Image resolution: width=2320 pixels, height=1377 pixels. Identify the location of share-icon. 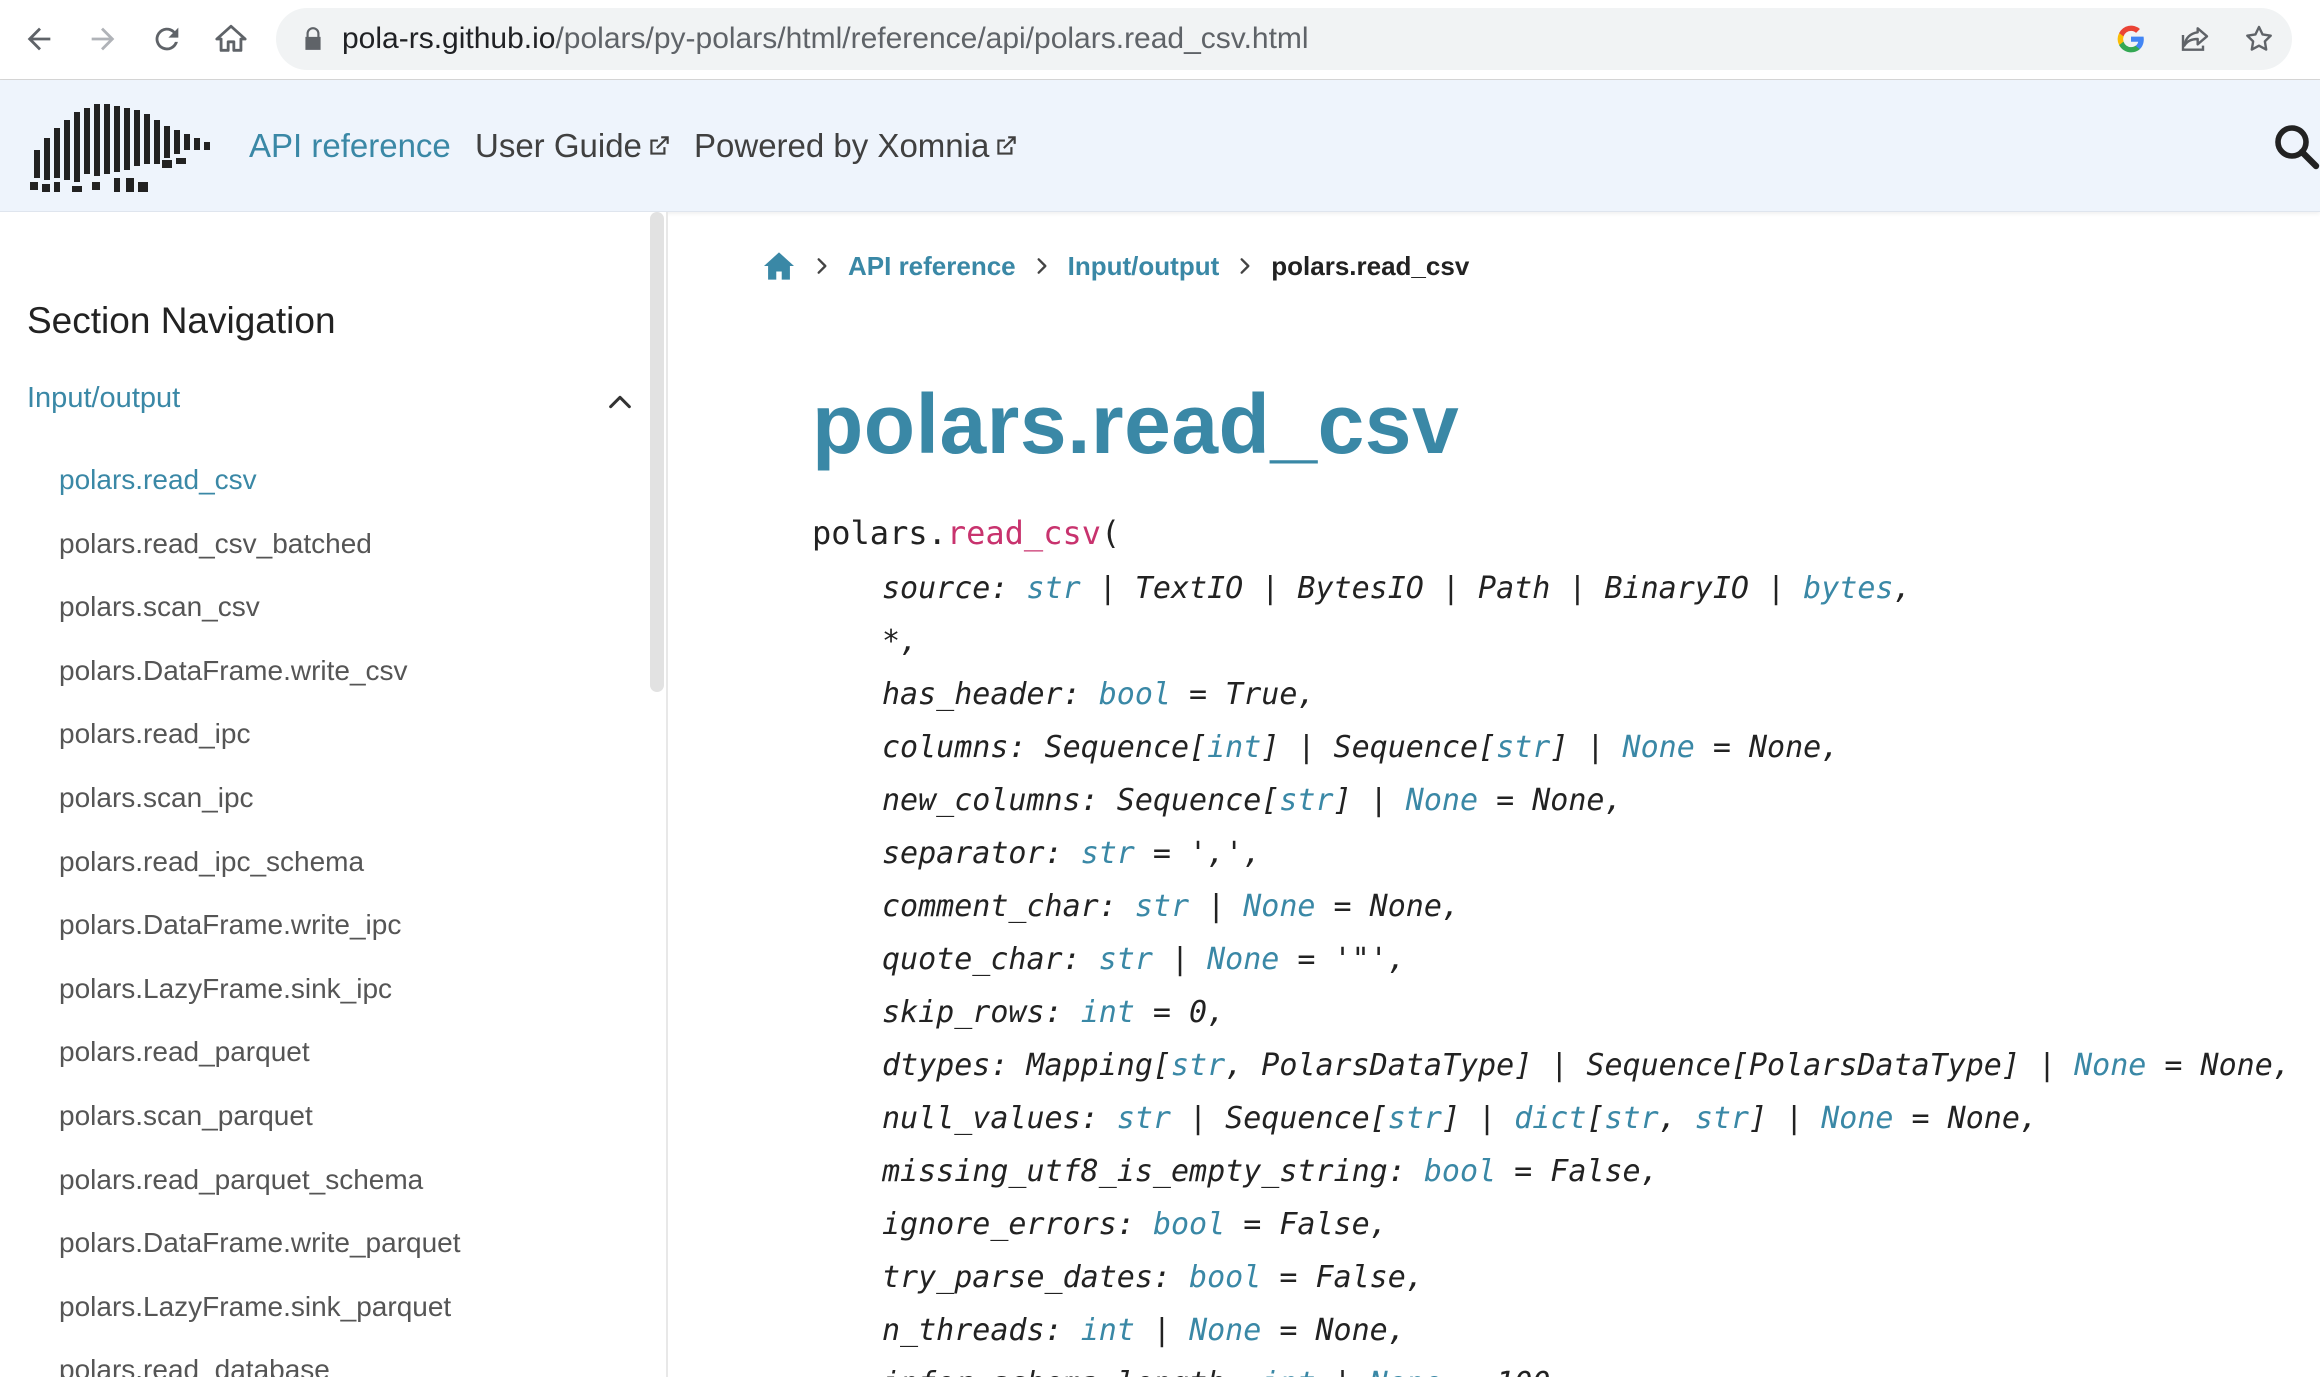
(2195, 39).